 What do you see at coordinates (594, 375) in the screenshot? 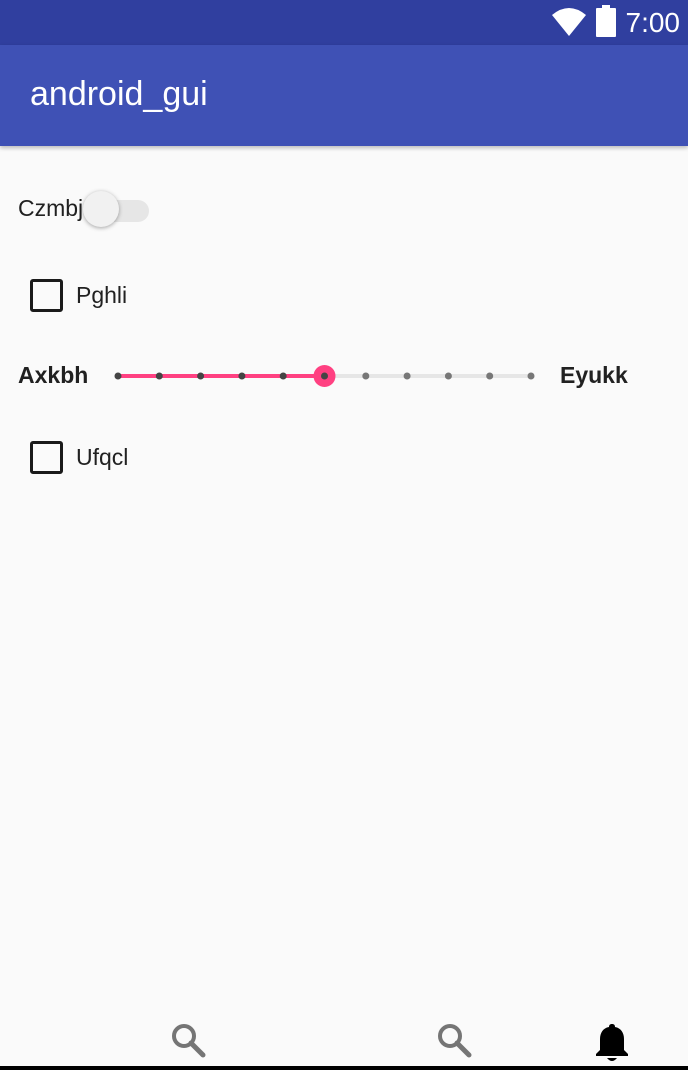
I see `slider-max-label: Eyukk` at bounding box center [594, 375].